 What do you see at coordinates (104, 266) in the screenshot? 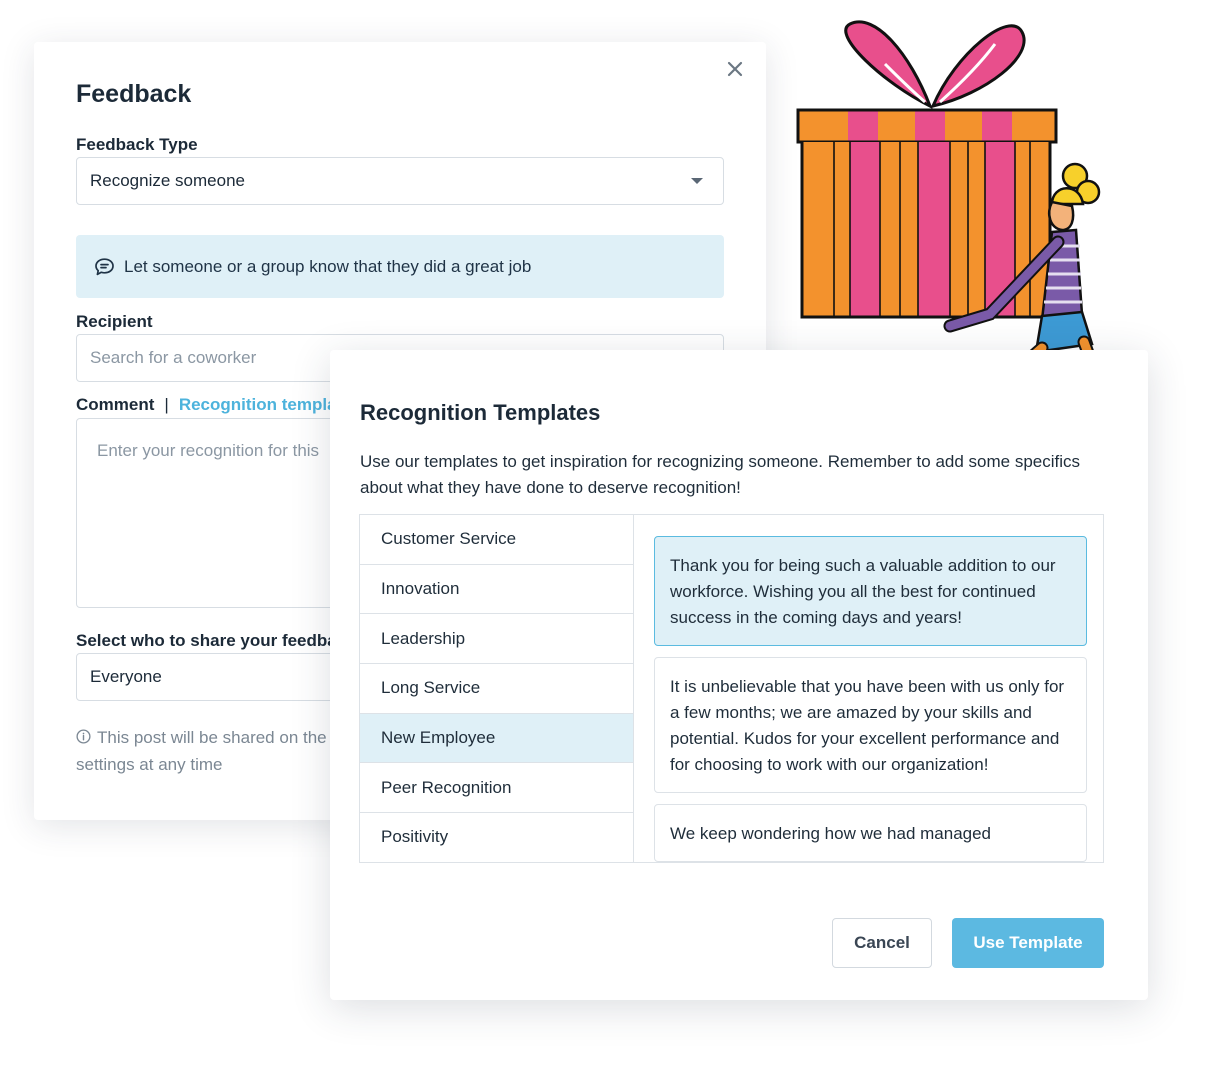
I see `chat-bubble-icon` at bounding box center [104, 266].